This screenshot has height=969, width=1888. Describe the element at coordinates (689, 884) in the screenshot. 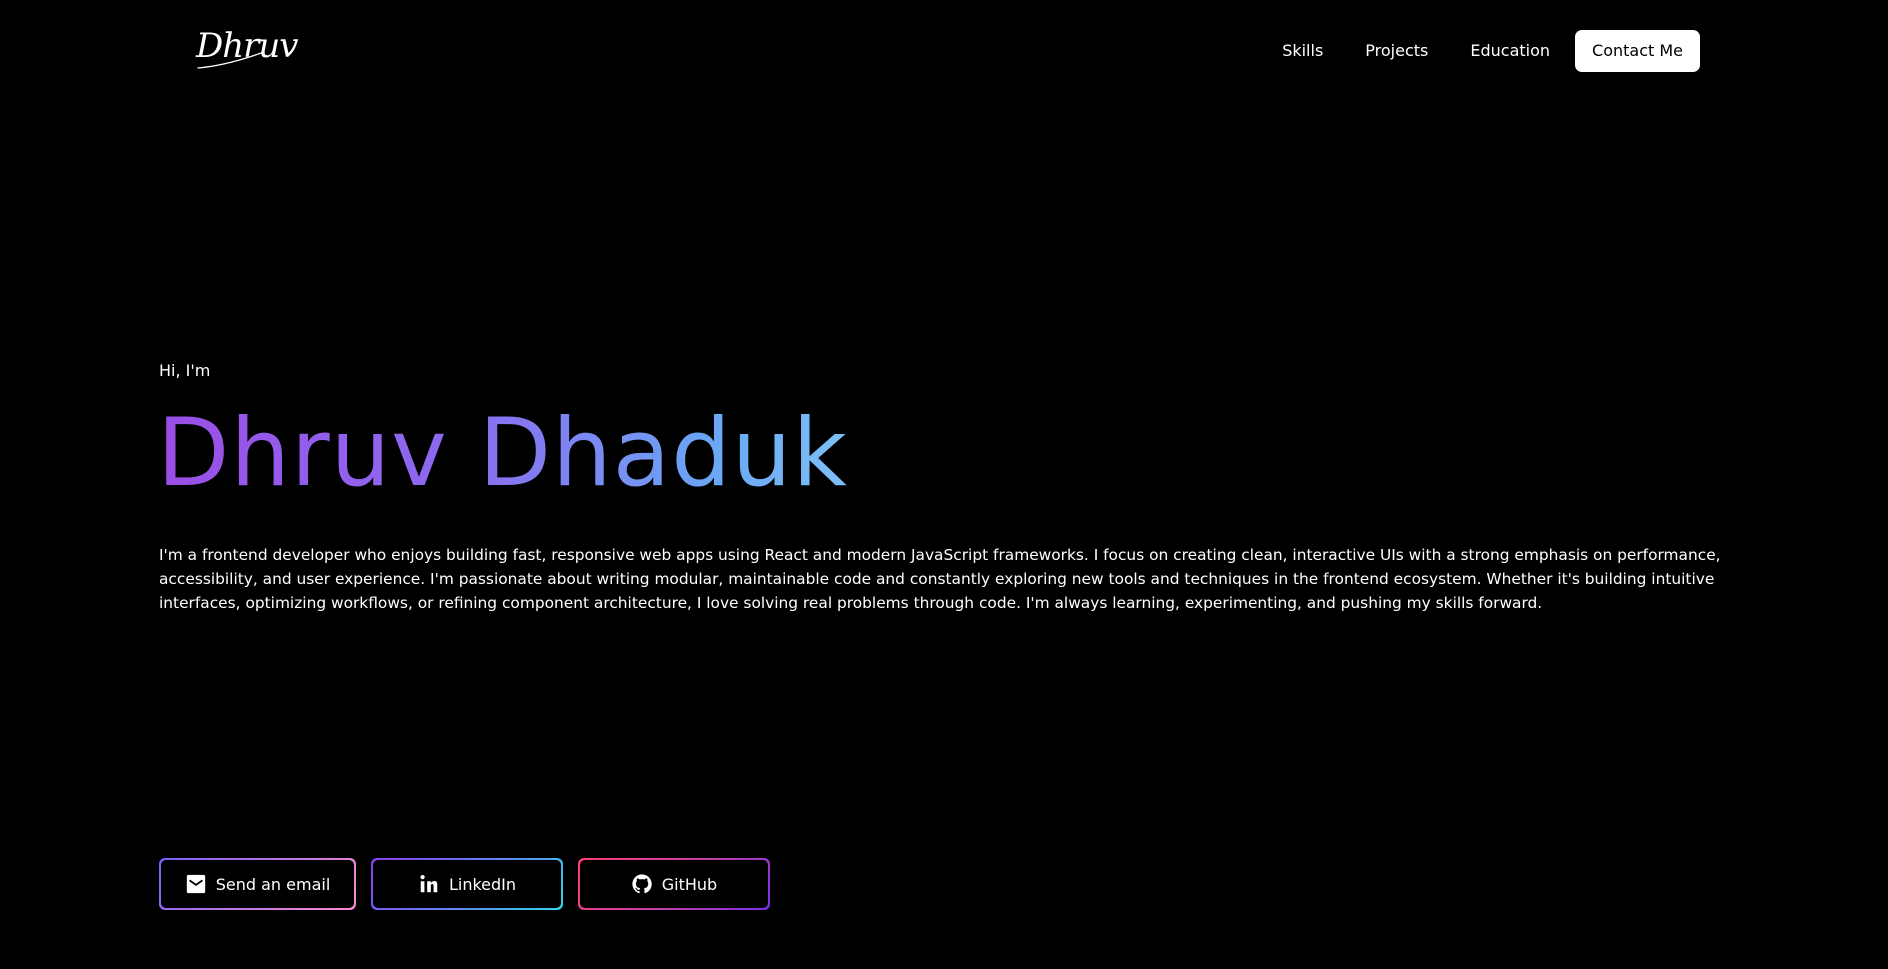

I see `github-label: GitHub` at that location.